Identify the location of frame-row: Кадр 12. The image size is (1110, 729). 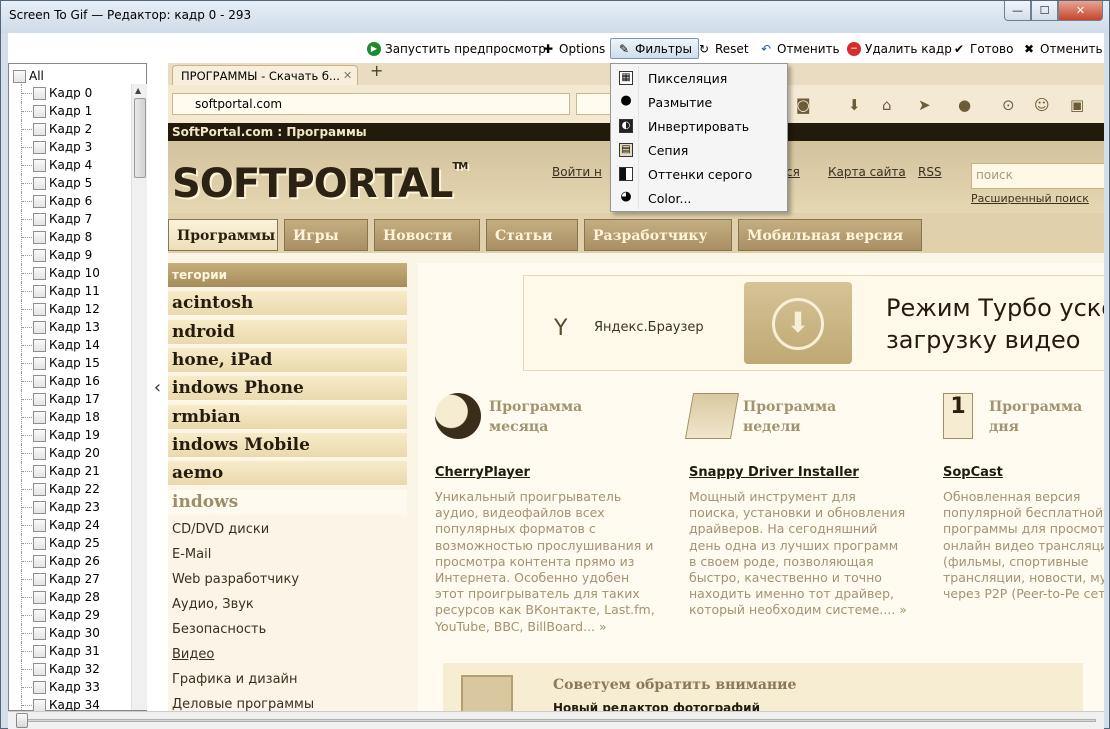
(70, 309).